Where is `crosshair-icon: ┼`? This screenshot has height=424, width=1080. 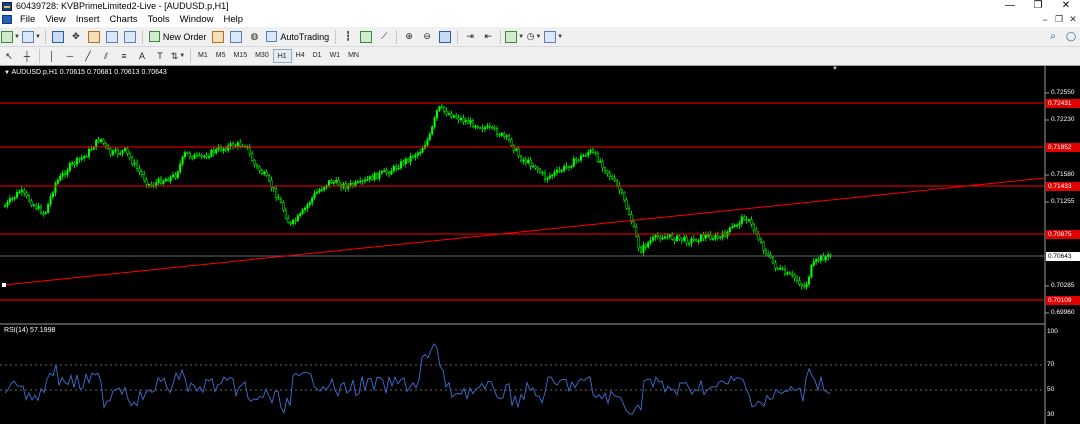
crosshair-icon: ┼ is located at coordinates (27, 56).